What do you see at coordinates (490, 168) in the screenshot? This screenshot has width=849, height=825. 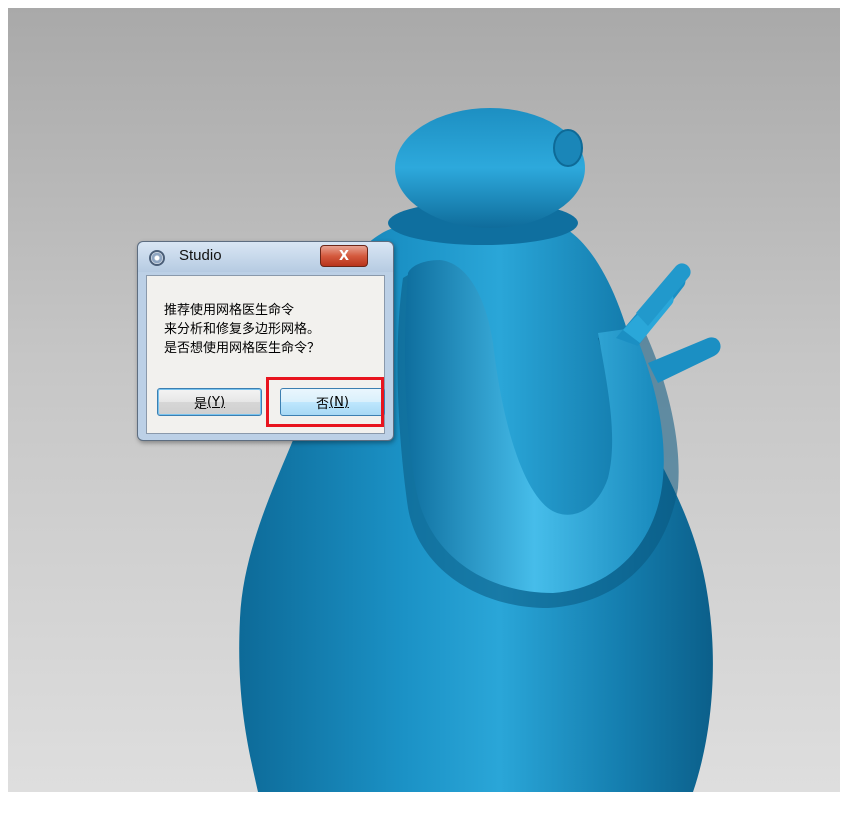 I see `model-head` at bounding box center [490, 168].